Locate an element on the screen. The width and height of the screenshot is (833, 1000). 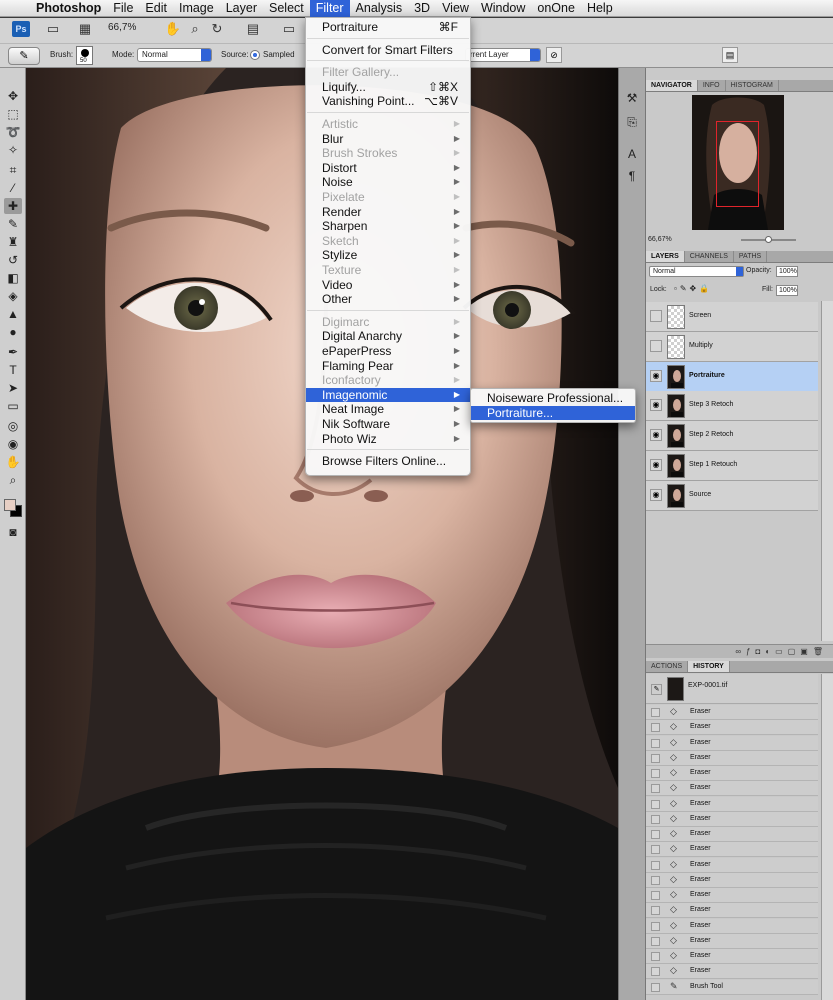
tab-history: HISTORY is located at coordinates (709, 666).